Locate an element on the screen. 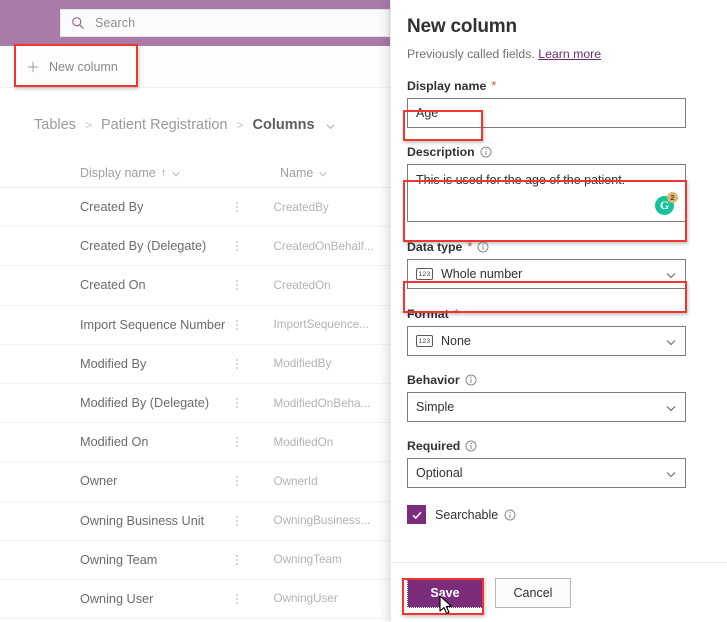  behavior-field: Behavior Simple is located at coordinates (556, 397).